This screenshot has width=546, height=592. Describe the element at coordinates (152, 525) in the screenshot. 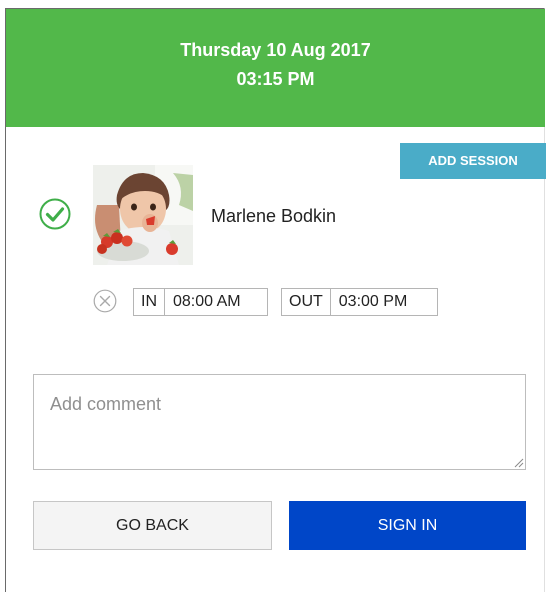

I see `go-back-button: GO BACK` at that location.